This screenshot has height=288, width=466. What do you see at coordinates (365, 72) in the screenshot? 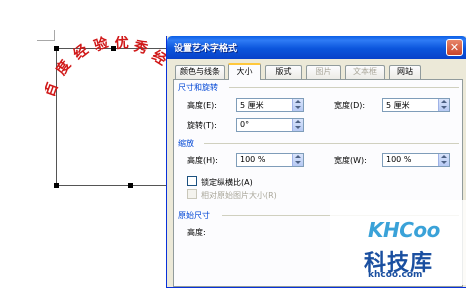
I see `tab-textbox: 文本框` at bounding box center [365, 72].